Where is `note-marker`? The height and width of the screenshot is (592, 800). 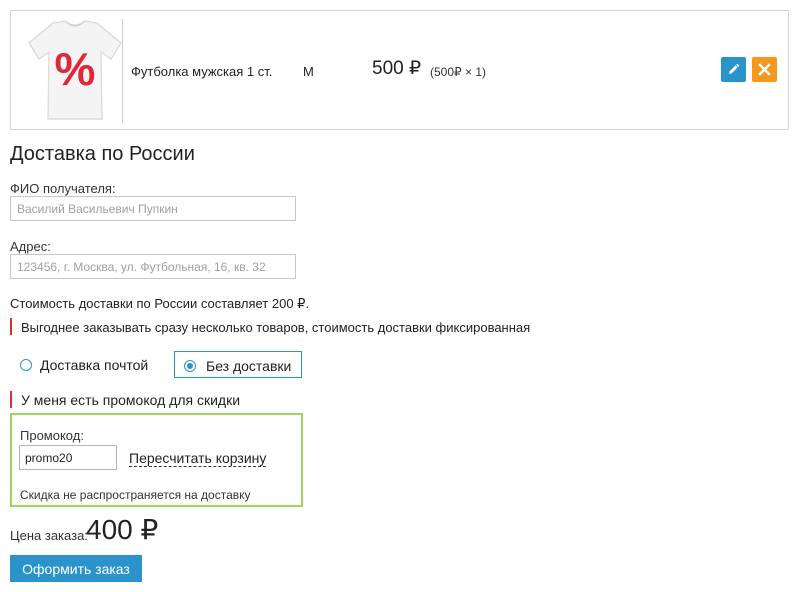
note-marker is located at coordinates (11, 326).